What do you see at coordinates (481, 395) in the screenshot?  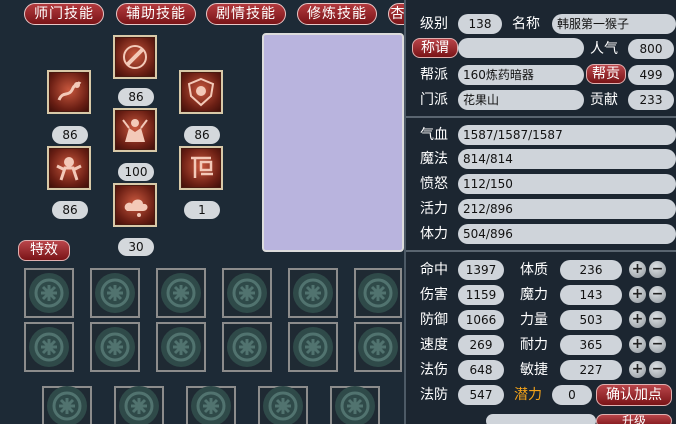 I see `magic-defense-value: 547` at bounding box center [481, 395].